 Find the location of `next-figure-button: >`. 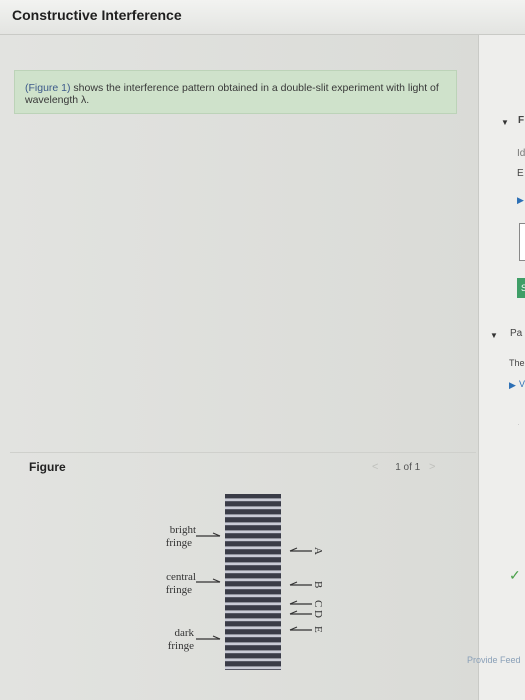

next-figure-button: > is located at coordinates (432, 467).